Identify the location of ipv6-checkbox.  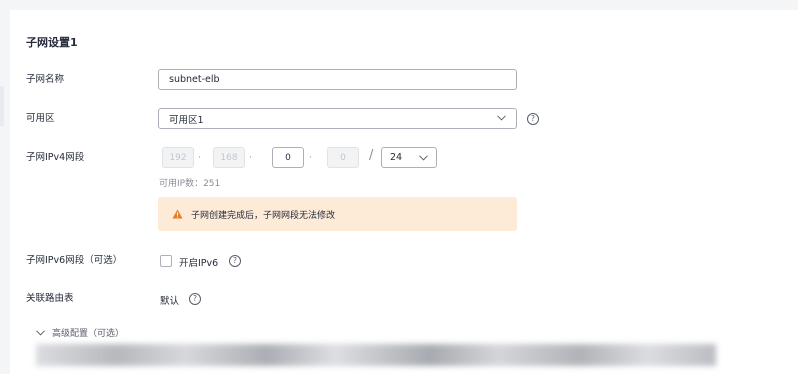
(166, 261).